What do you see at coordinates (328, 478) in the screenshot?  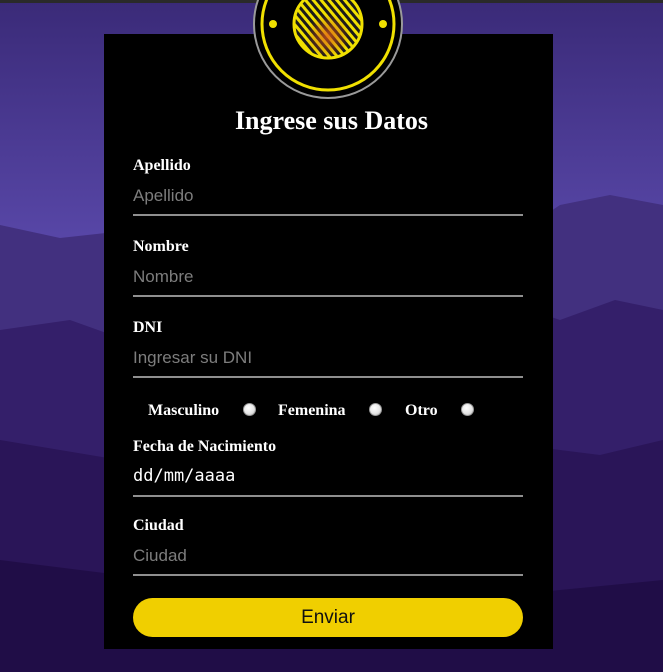 I see `birth-date-input: dd/mm/aaaa` at bounding box center [328, 478].